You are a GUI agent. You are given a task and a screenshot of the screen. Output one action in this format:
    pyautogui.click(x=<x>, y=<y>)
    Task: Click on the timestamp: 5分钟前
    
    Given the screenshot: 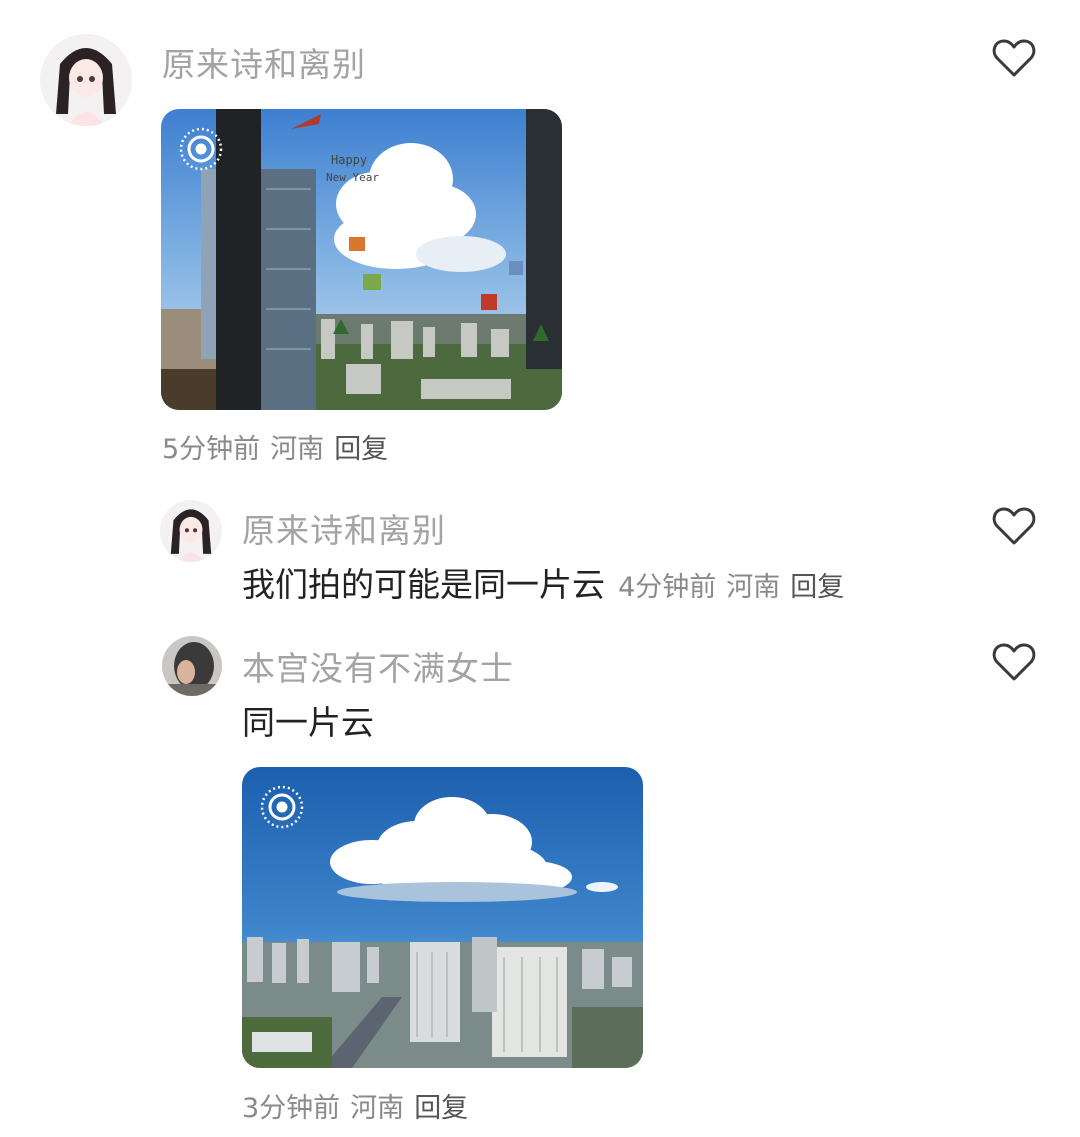 What is the action you would take?
    pyautogui.click(x=211, y=449)
    